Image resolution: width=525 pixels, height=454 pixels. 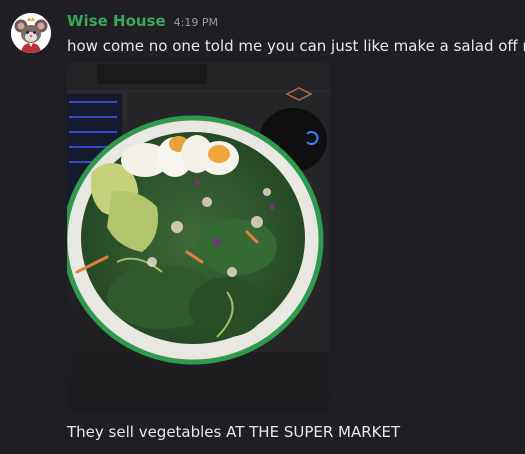 I want to click on message-text: They sell vegetables AT THE SUPER MARKET, so click(x=234, y=432).